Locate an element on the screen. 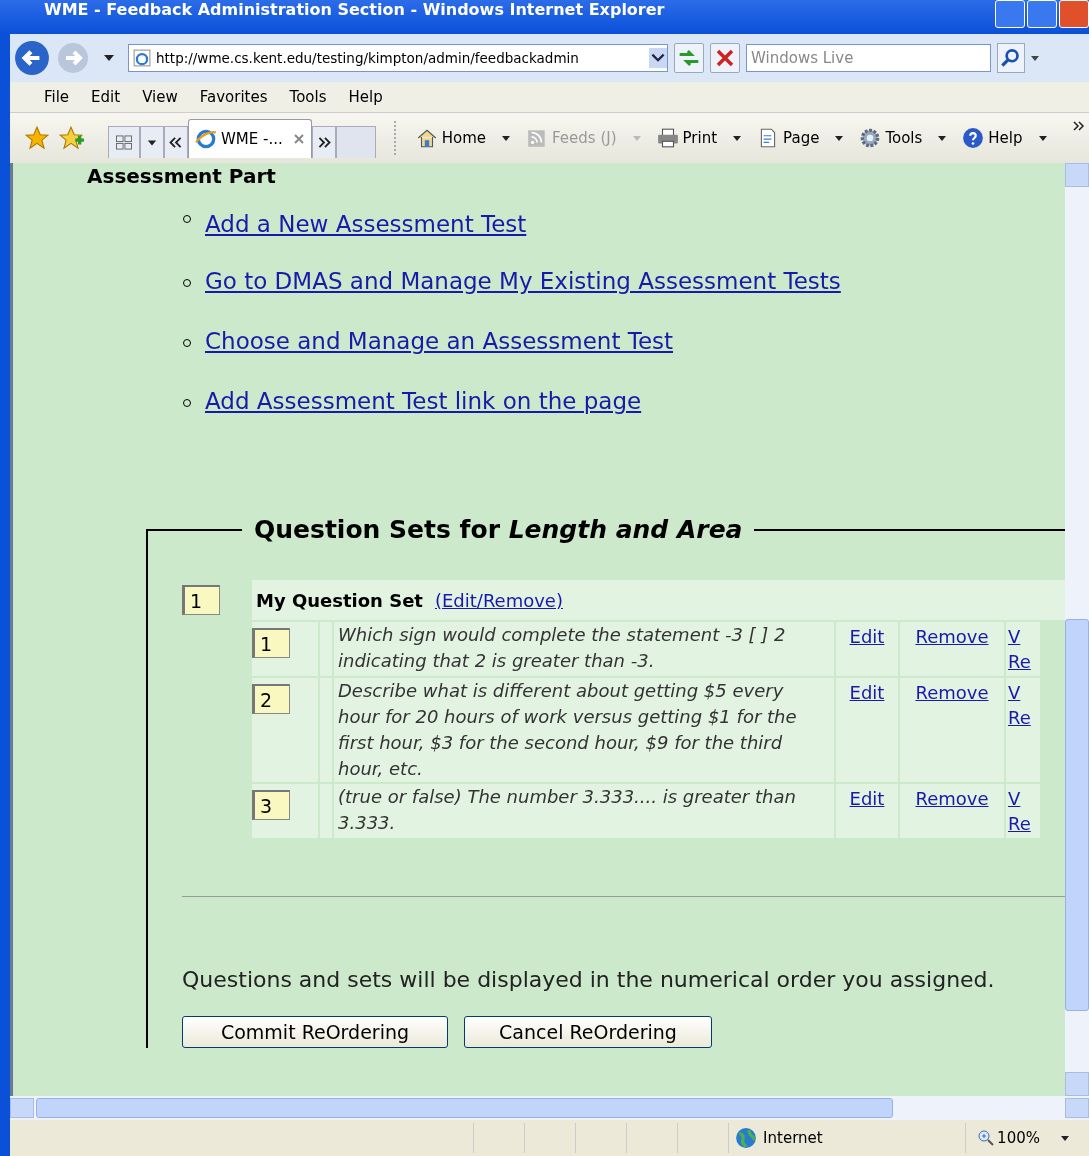 The image size is (1089, 1156). section-legend: Question Sets for Length and Area is located at coordinates (498, 529).